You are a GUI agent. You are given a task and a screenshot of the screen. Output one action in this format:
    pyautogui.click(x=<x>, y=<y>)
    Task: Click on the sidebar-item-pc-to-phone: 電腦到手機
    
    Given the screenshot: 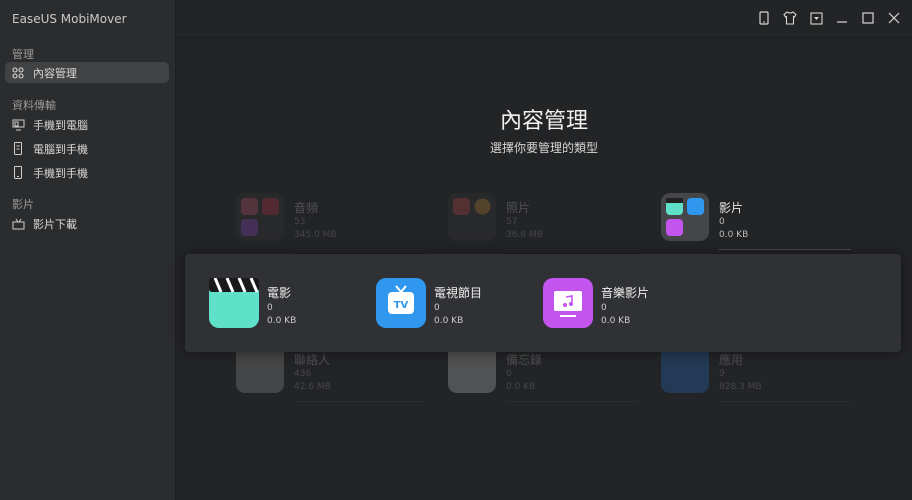 What is the action you would take?
    pyautogui.click(x=87, y=148)
    